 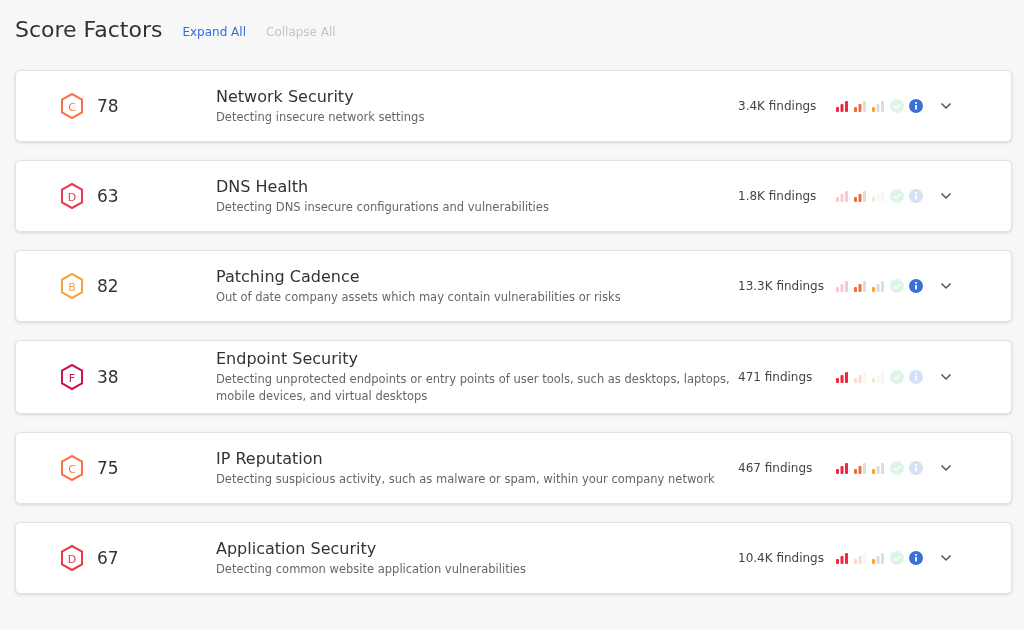 I want to click on factor-name: Patching Cadence, so click(x=288, y=276).